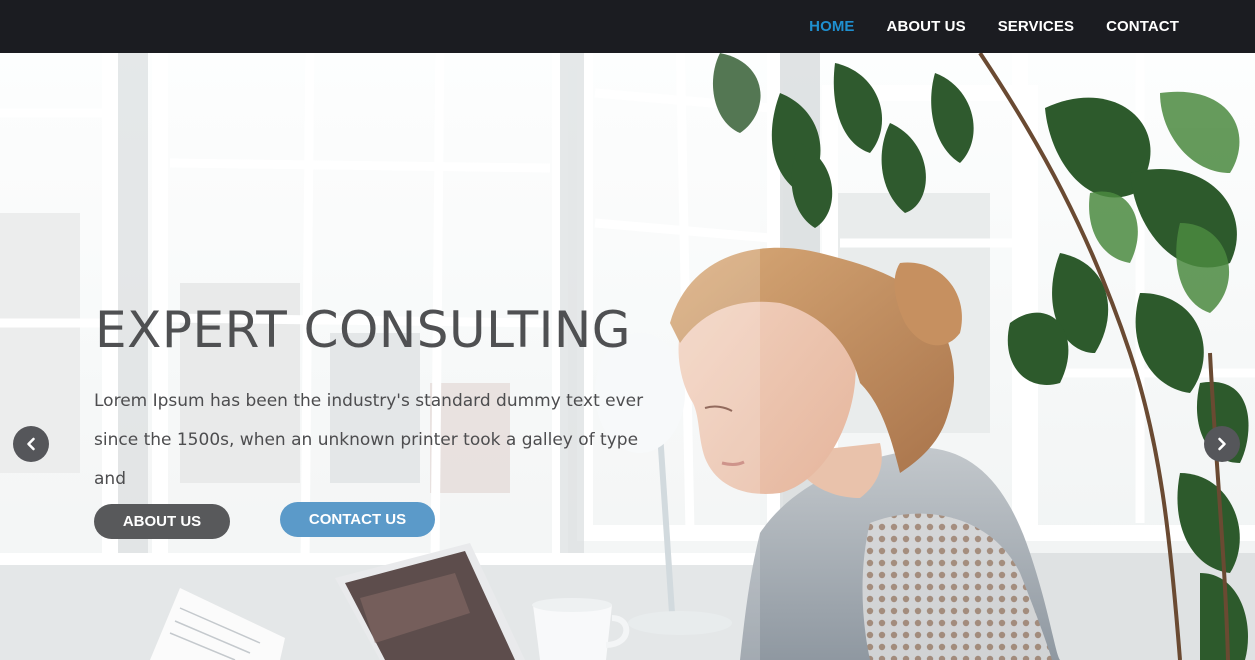  Describe the element at coordinates (978, 26) in the screenshot. I see `nav-menu: HOME ABOUT US SERVICES CONTACT` at that location.